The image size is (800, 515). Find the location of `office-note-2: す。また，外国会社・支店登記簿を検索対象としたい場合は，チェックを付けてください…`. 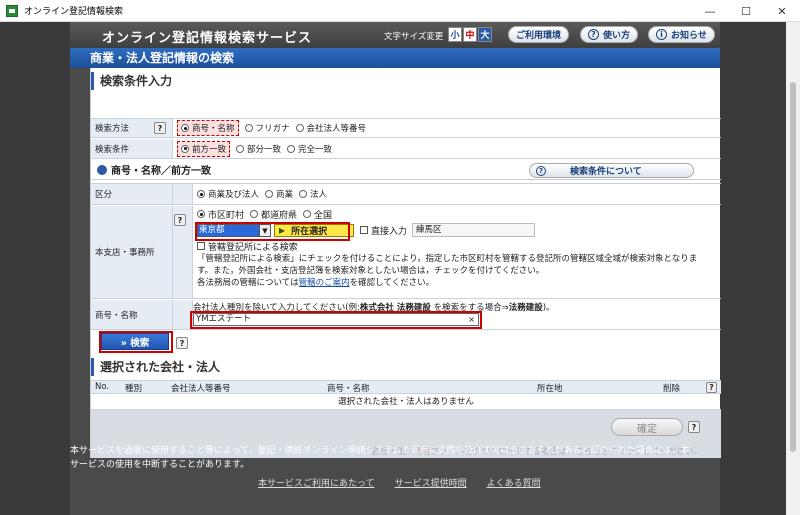

office-note-2: す。また，外国会社・支店登記簿を検索対象としたい場合は，チェックを付けてください… is located at coordinates (371, 271).